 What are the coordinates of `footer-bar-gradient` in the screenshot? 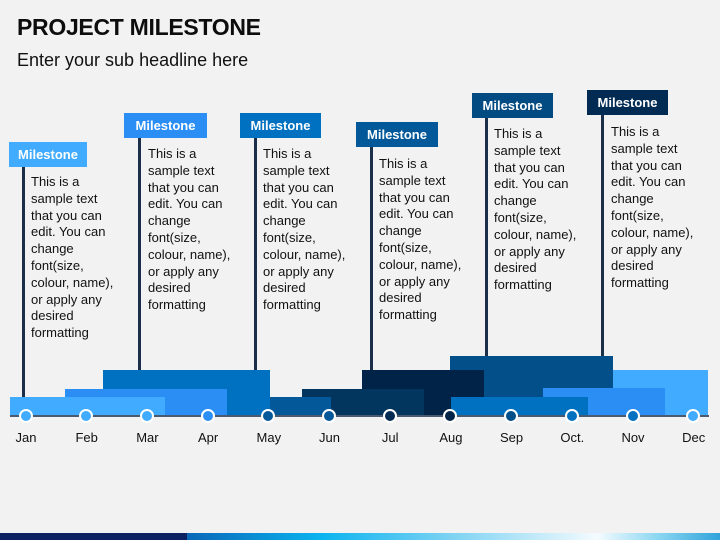 It's located at (453, 536).